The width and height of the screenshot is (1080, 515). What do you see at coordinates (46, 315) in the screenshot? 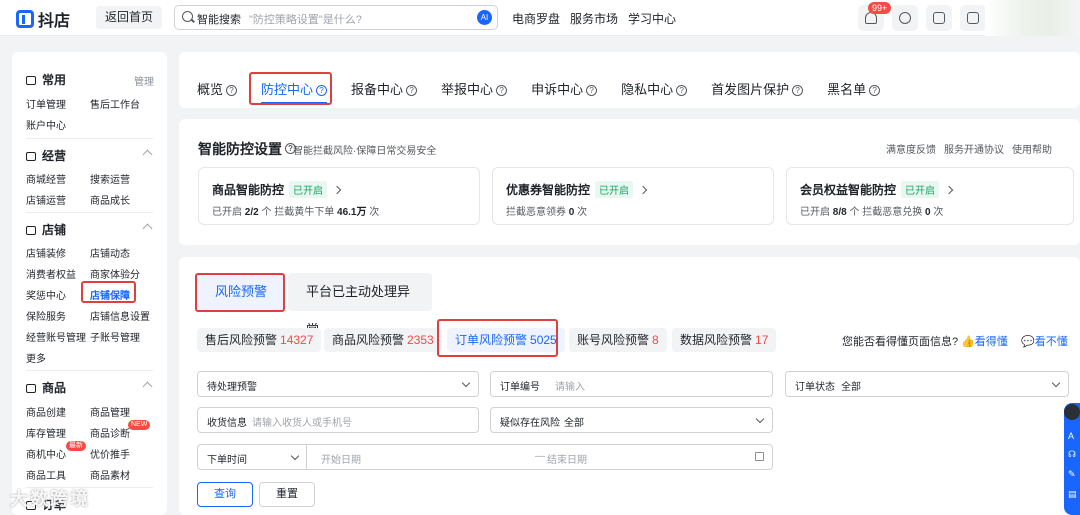
I see `sidebar-item-insurance: 保险服务` at bounding box center [46, 315].